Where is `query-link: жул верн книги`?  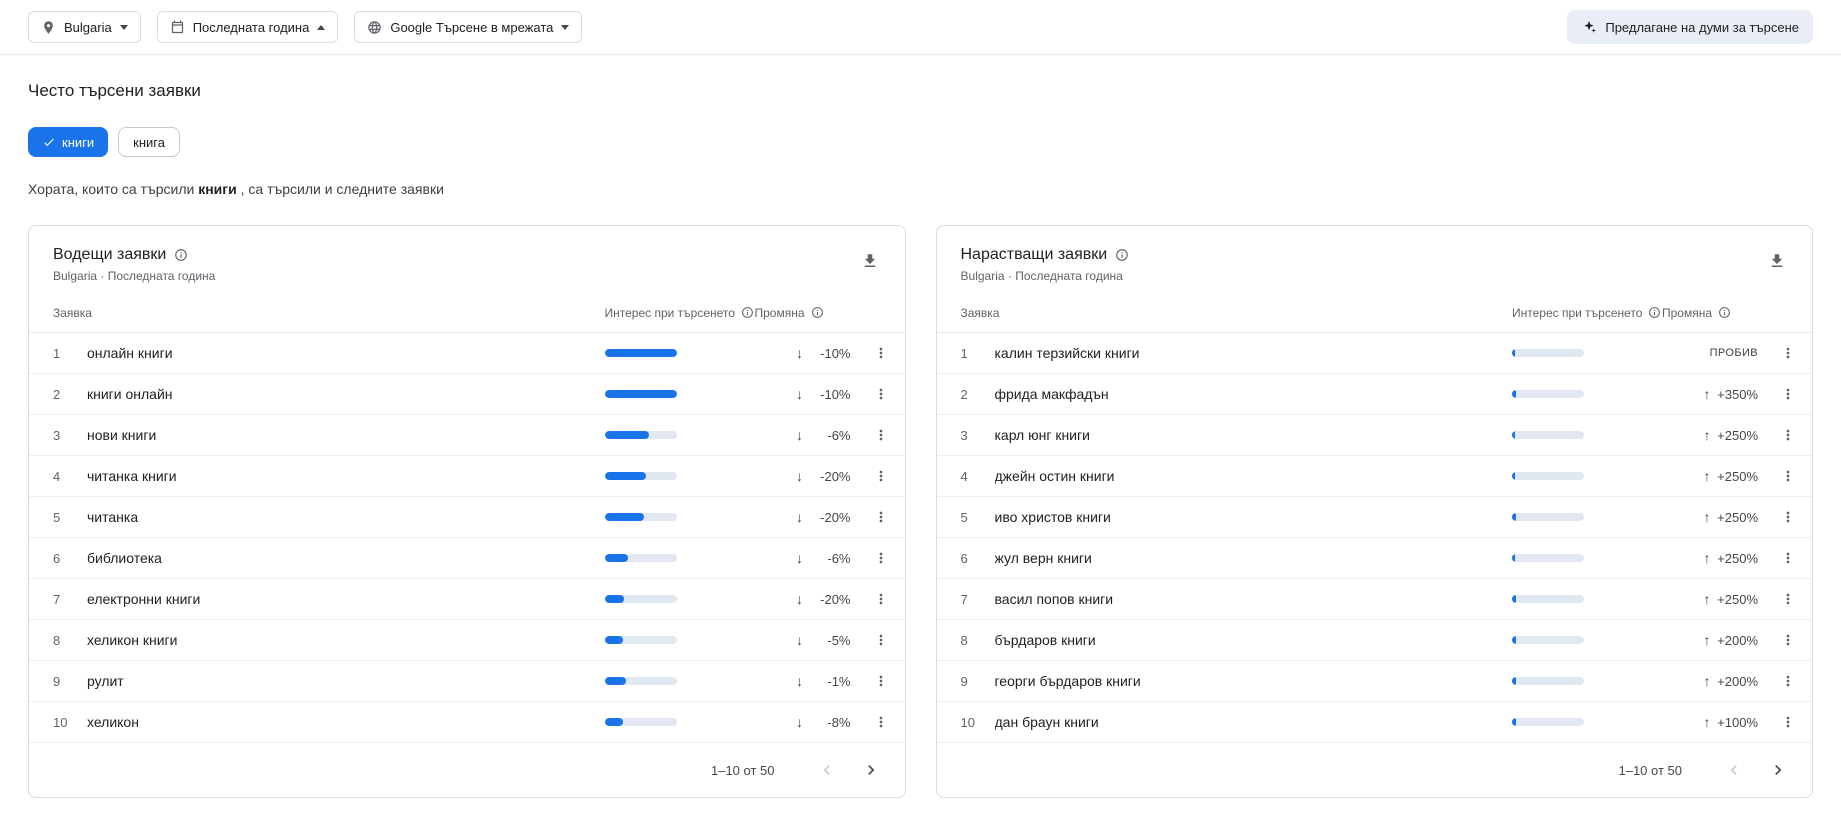 query-link: жул верн книги is located at coordinates (1254, 558).